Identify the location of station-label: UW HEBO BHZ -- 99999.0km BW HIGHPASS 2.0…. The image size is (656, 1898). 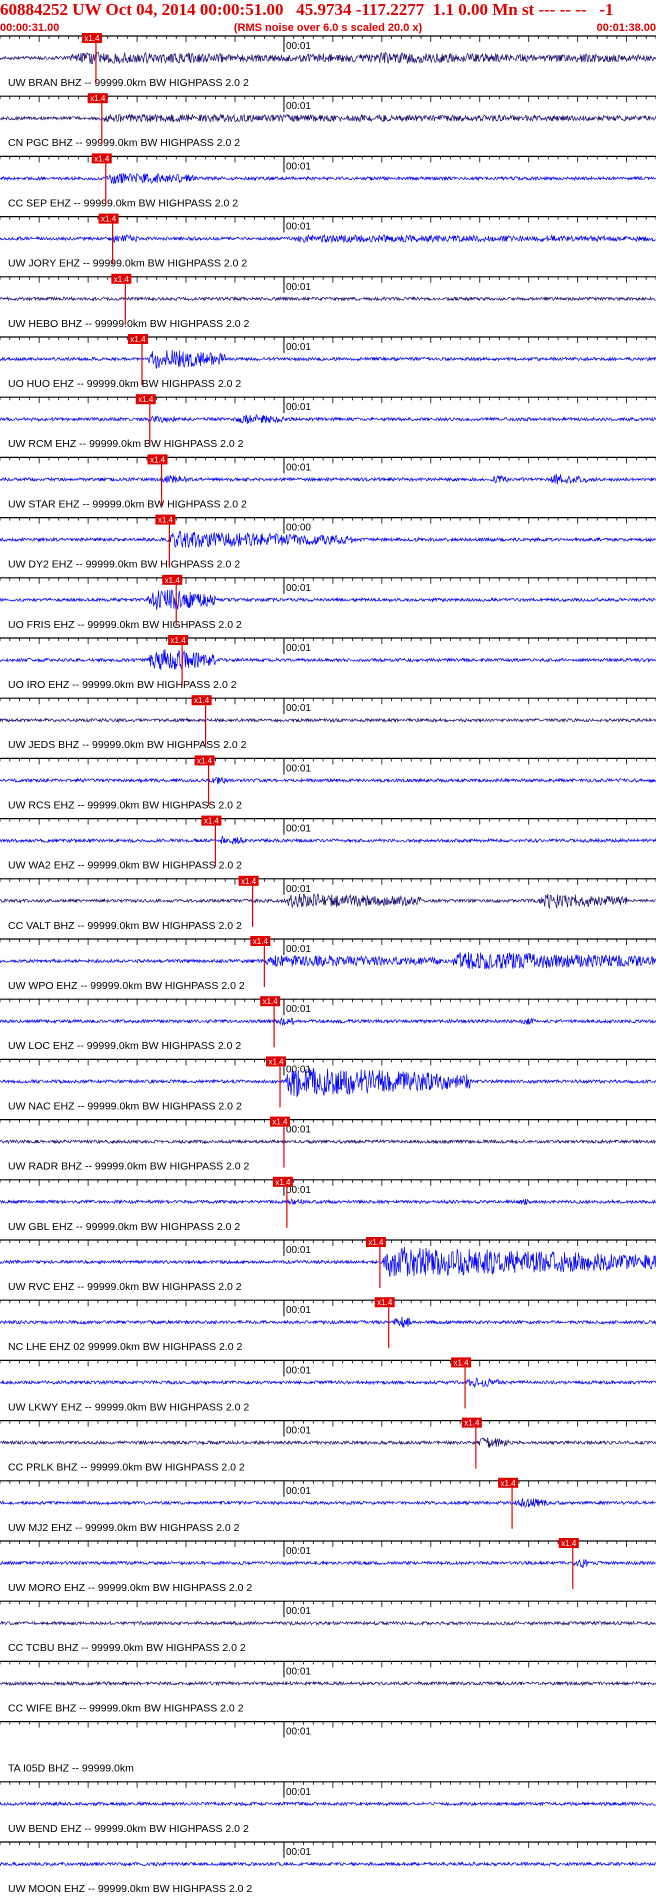
(129, 324).